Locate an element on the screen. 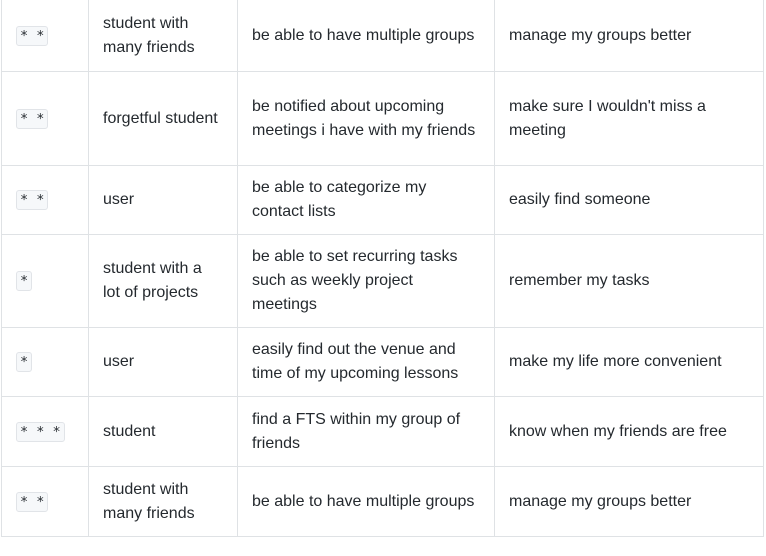 The image size is (766, 556). i-want-to-cell: be able to categorize my contact lists is located at coordinates (366, 200).